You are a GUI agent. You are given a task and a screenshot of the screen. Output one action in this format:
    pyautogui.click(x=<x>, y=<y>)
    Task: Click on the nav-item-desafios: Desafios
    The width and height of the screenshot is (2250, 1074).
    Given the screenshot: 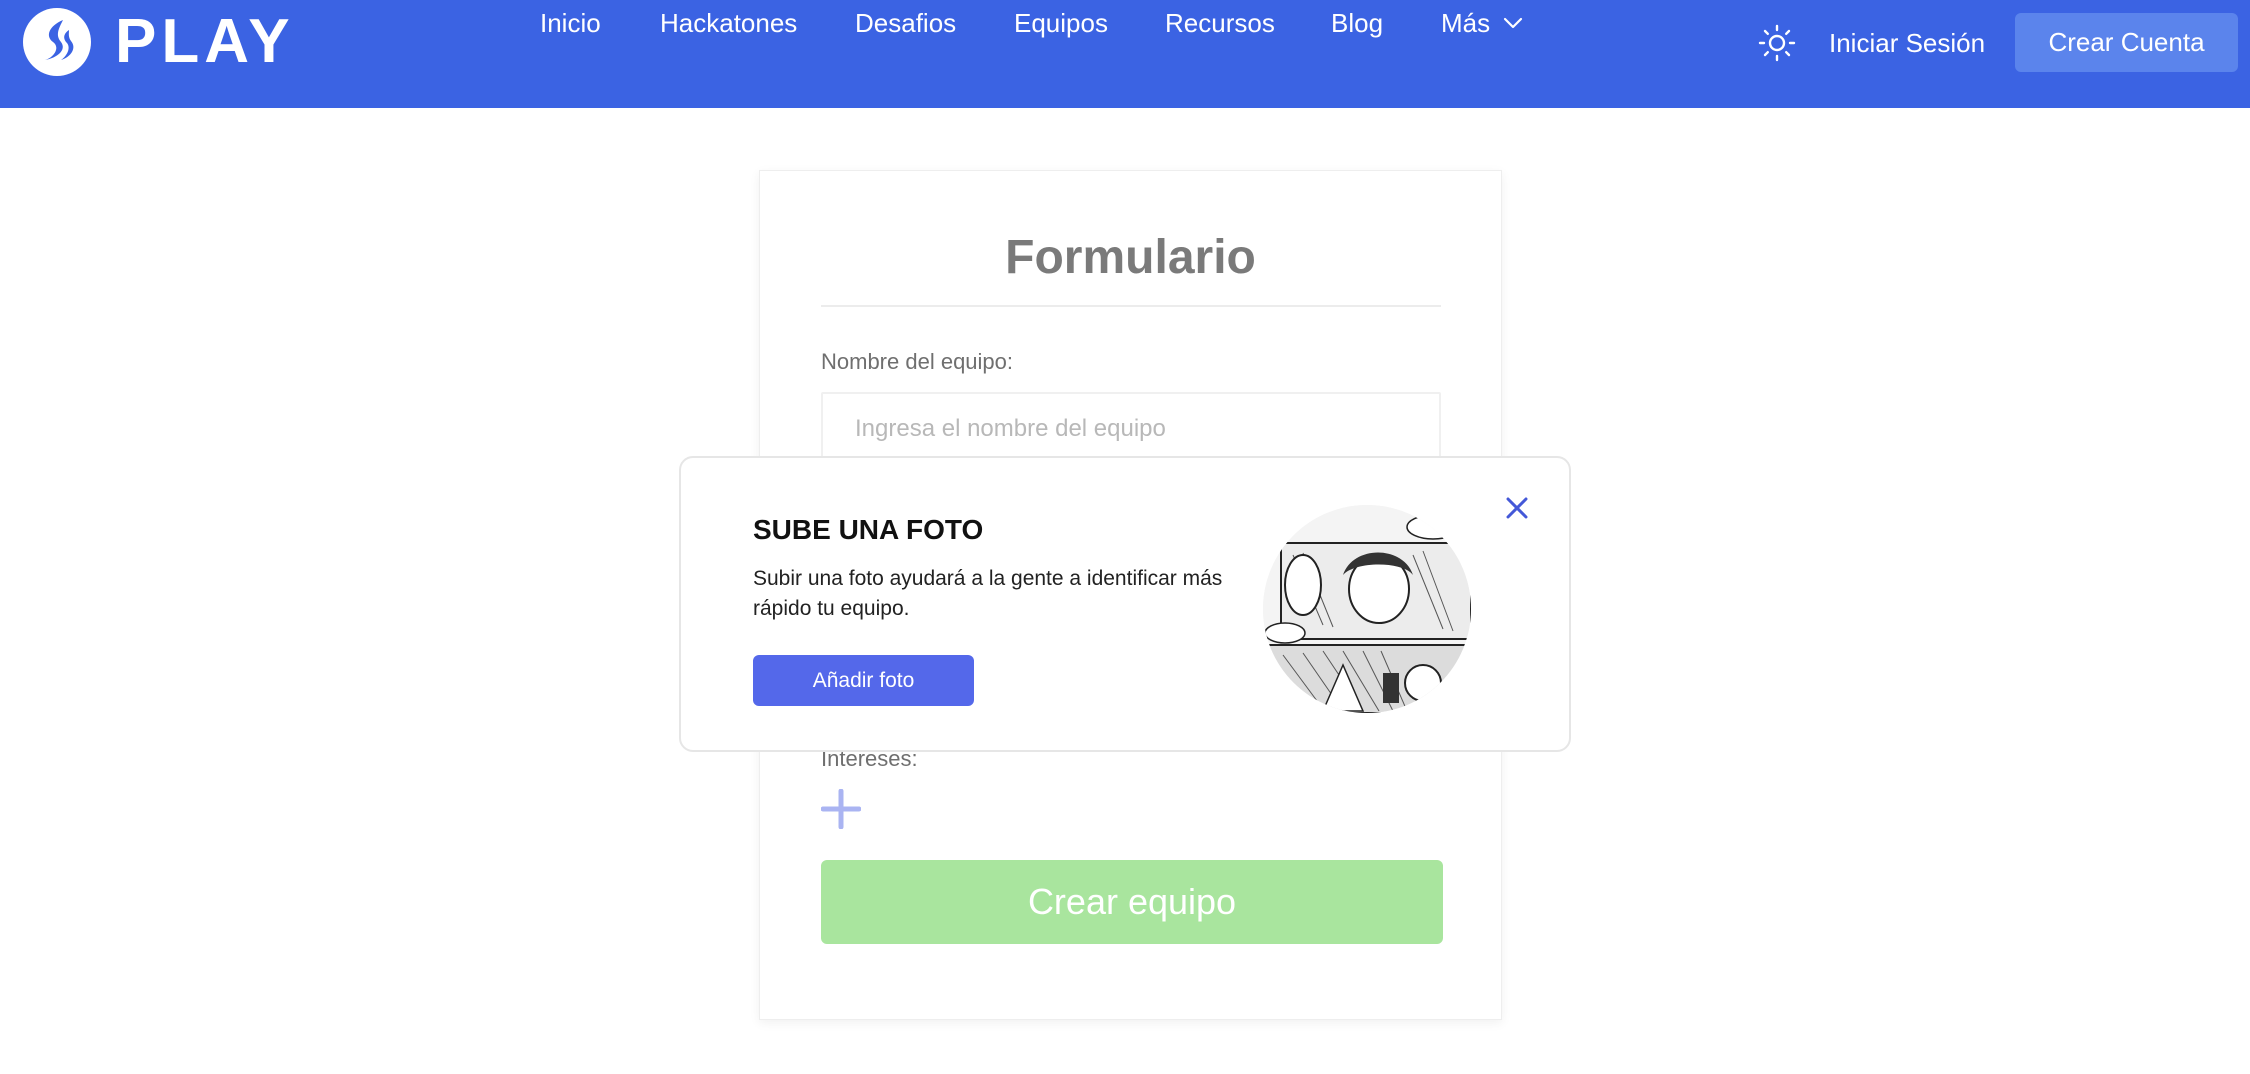 What is the action you would take?
    pyautogui.click(x=905, y=23)
    